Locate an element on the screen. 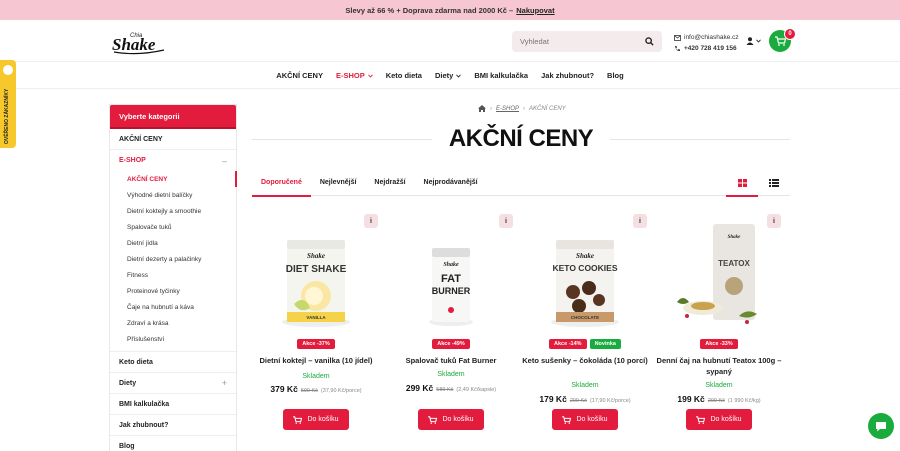 The height and width of the screenshot is (451, 900). unit-price: (1 990 Kč/kg) is located at coordinates (744, 401).